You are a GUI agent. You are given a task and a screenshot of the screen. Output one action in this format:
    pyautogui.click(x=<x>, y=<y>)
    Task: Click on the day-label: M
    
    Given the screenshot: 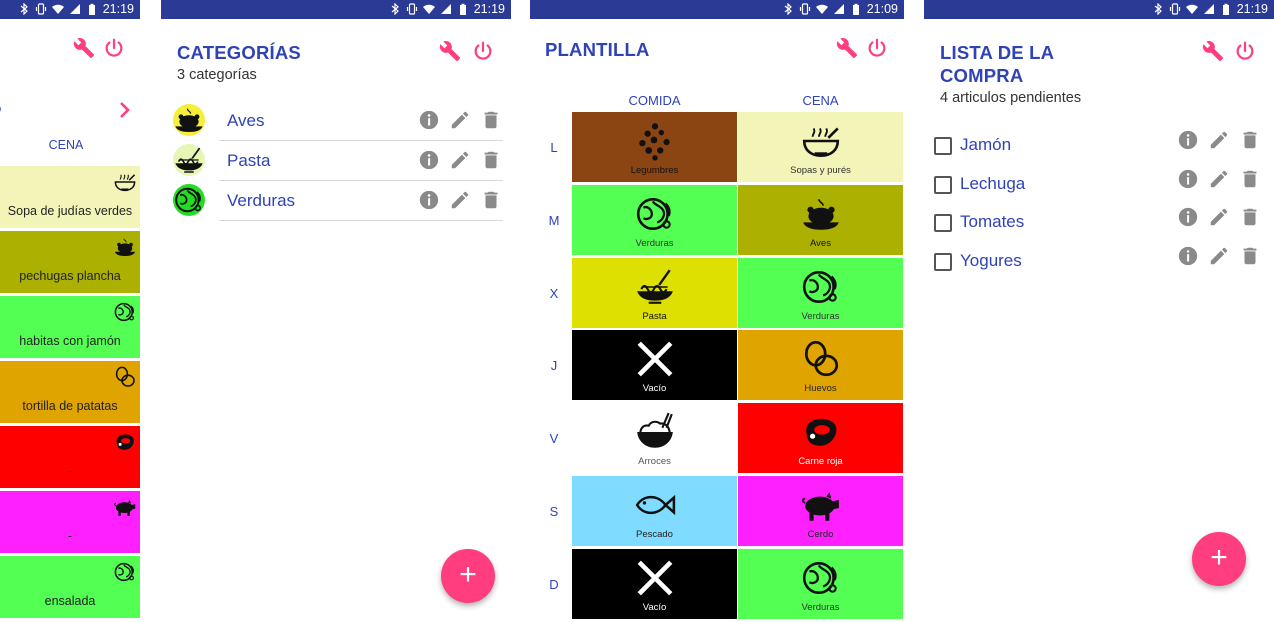 What is the action you would take?
    pyautogui.click(x=554, y=220)
    